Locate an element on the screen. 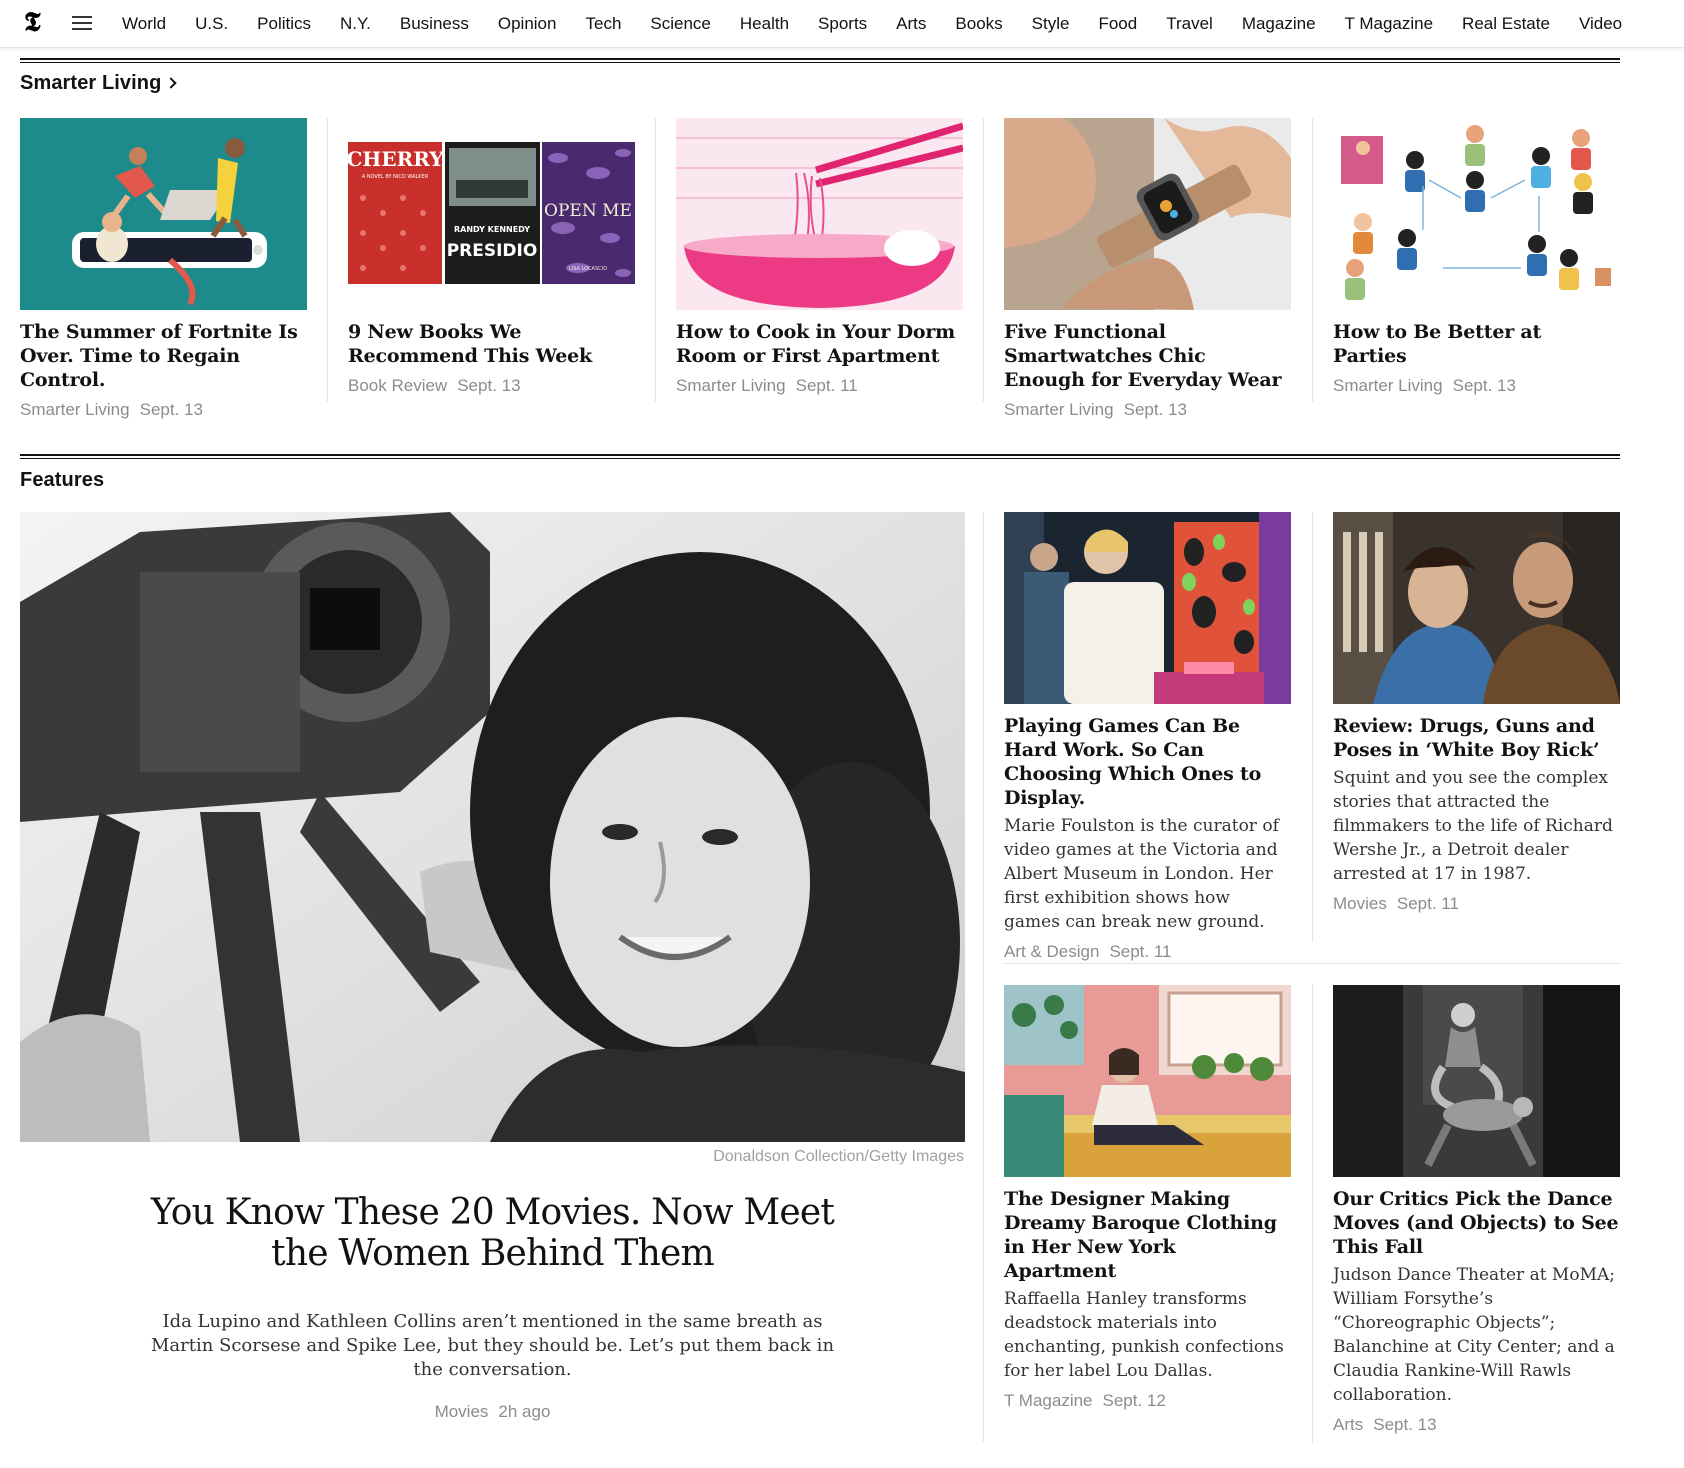  card-meta: Movies Sept. 11 is located at coordinates (1476, 904).